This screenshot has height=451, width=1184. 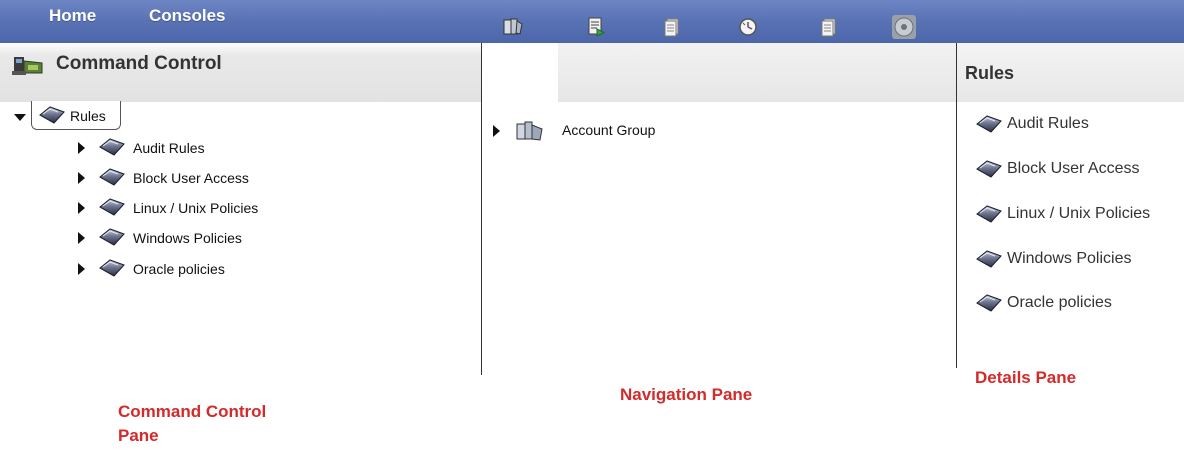 I want to click on detail-item-label: Oracle policies, so click(x=1059, y=303).